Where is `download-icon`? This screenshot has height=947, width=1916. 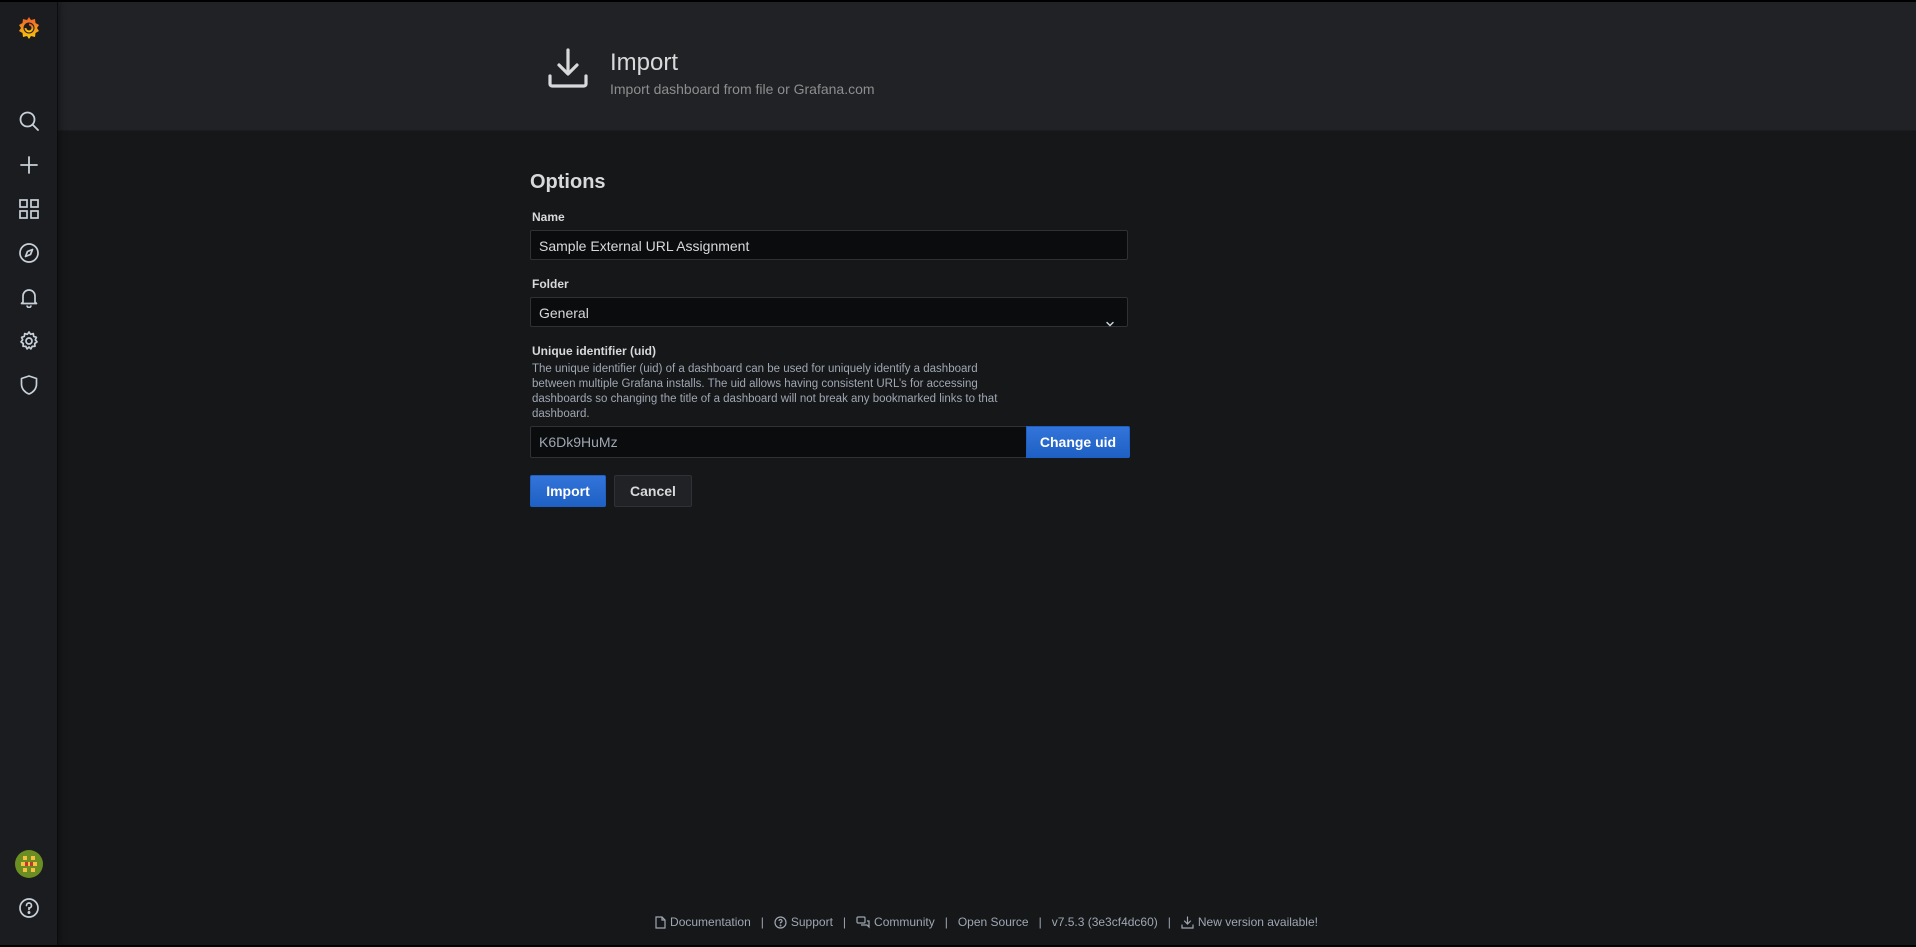
download-icon is located at coordinates (1187, 922).